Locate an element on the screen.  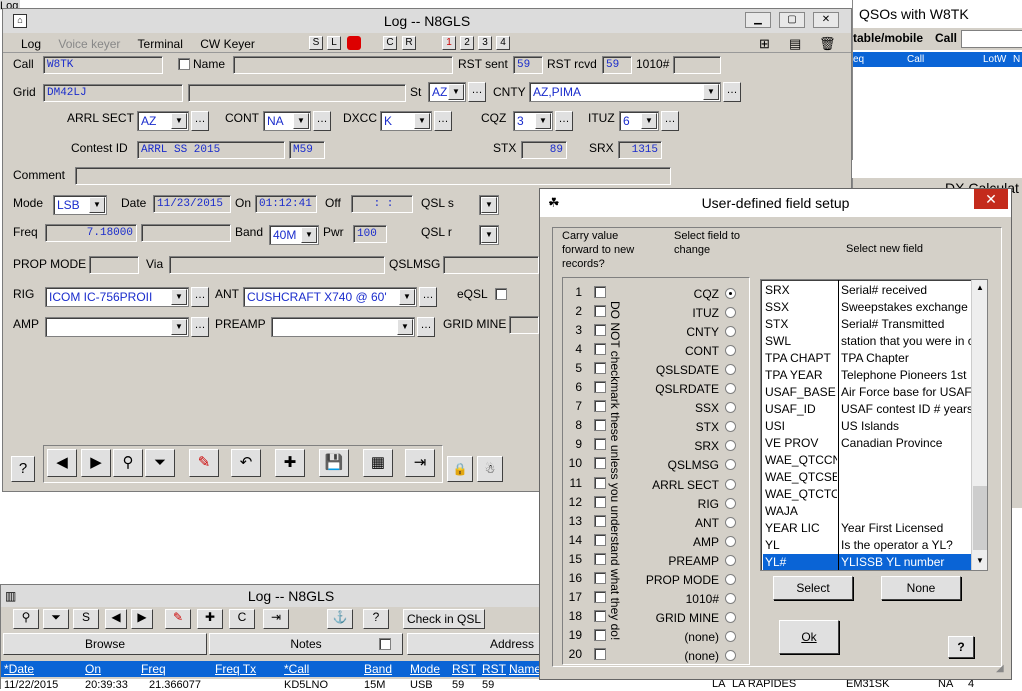
anchor-icon: ⚓ is located at coordinates (340, 619).